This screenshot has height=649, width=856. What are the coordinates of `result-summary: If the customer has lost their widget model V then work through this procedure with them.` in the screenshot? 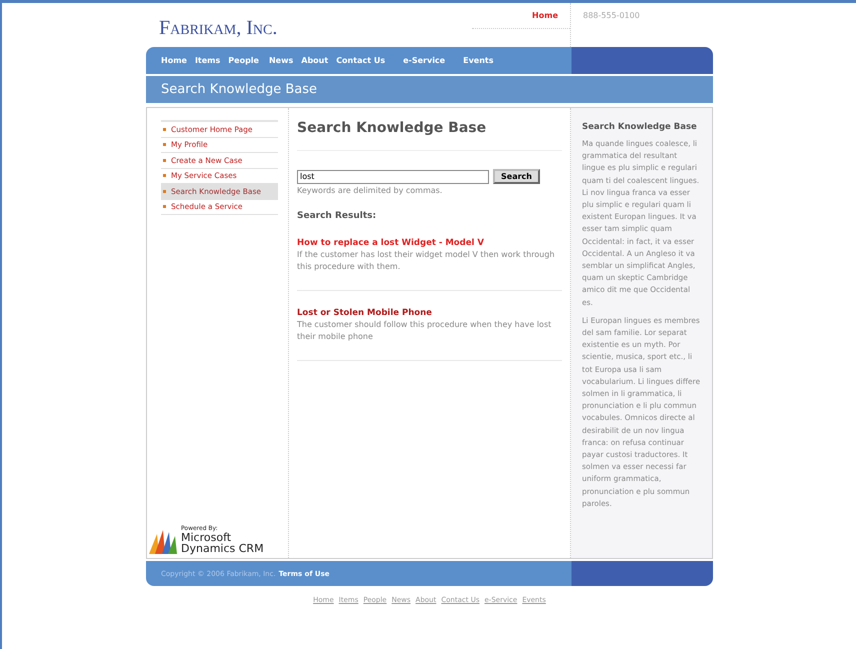 It's located at (426, 261).